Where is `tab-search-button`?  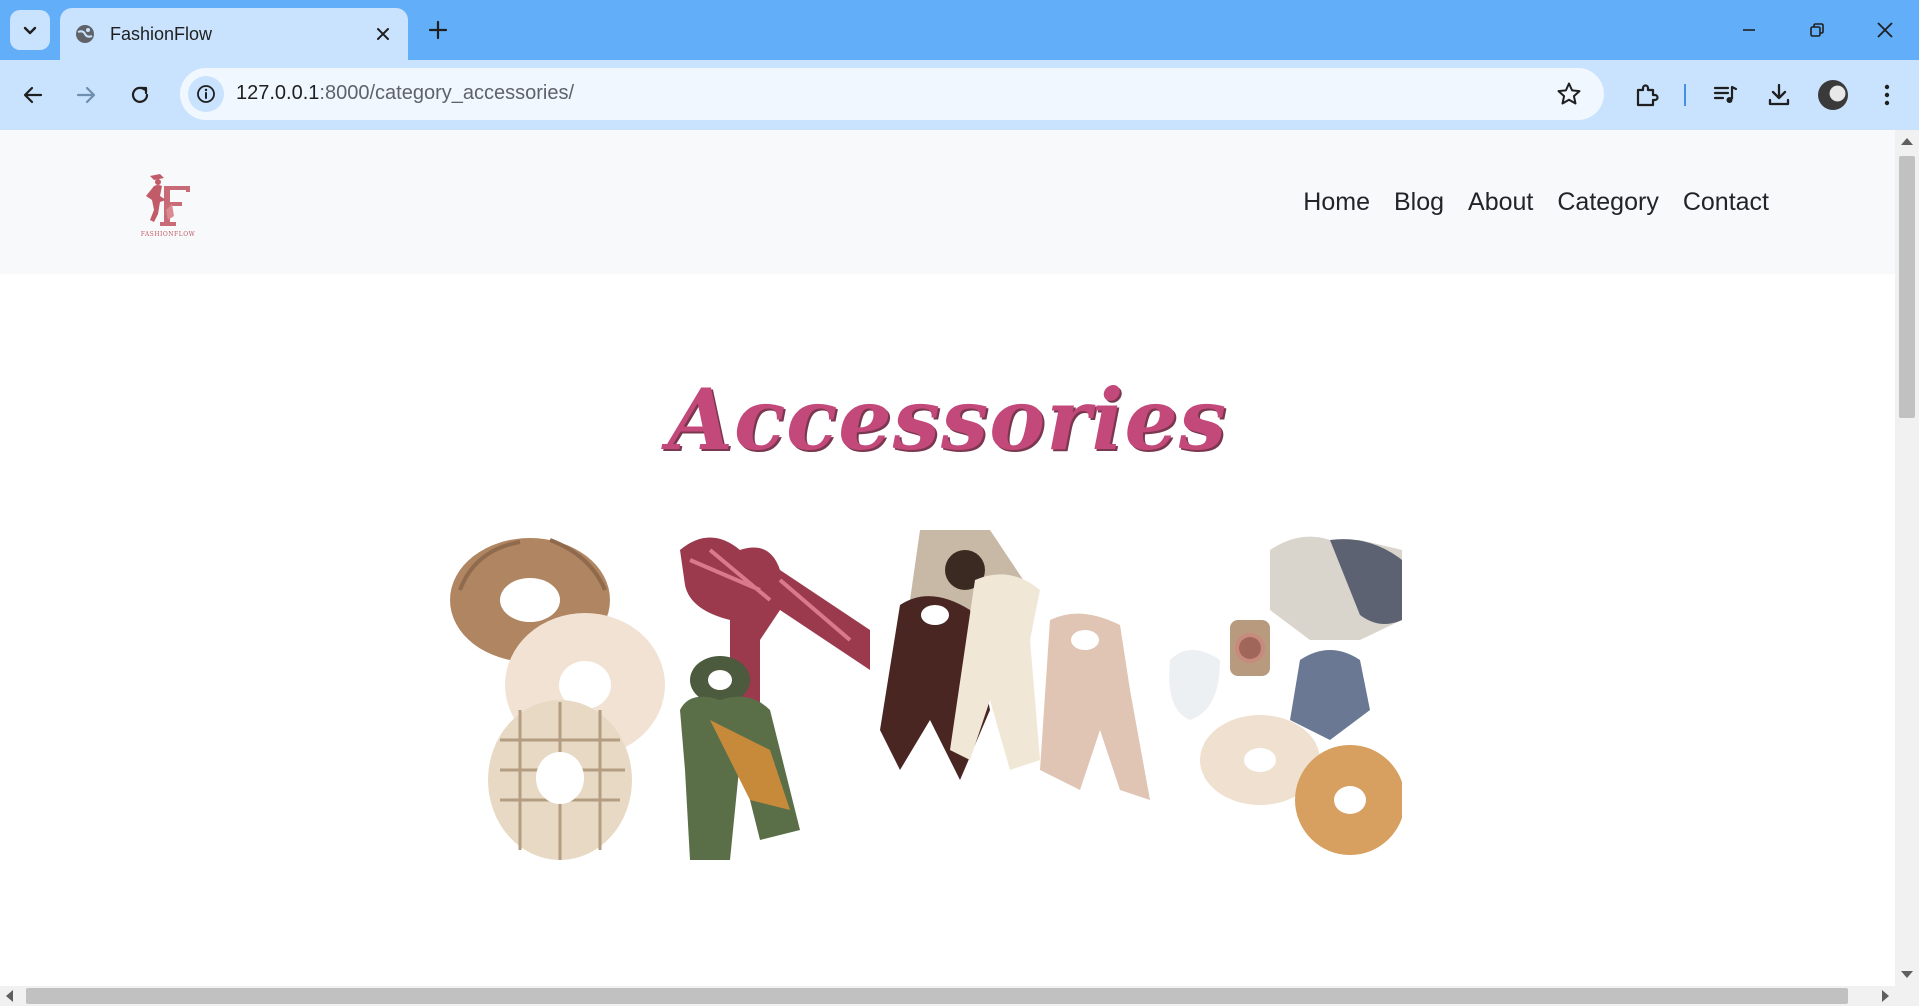
tab-search-button is located at coordinates (30, 30).